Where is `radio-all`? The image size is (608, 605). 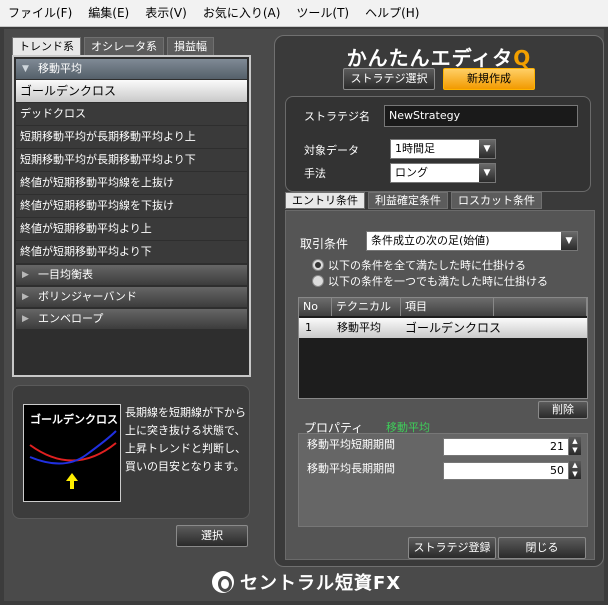 radio-all is located at coordinates (318, 265).